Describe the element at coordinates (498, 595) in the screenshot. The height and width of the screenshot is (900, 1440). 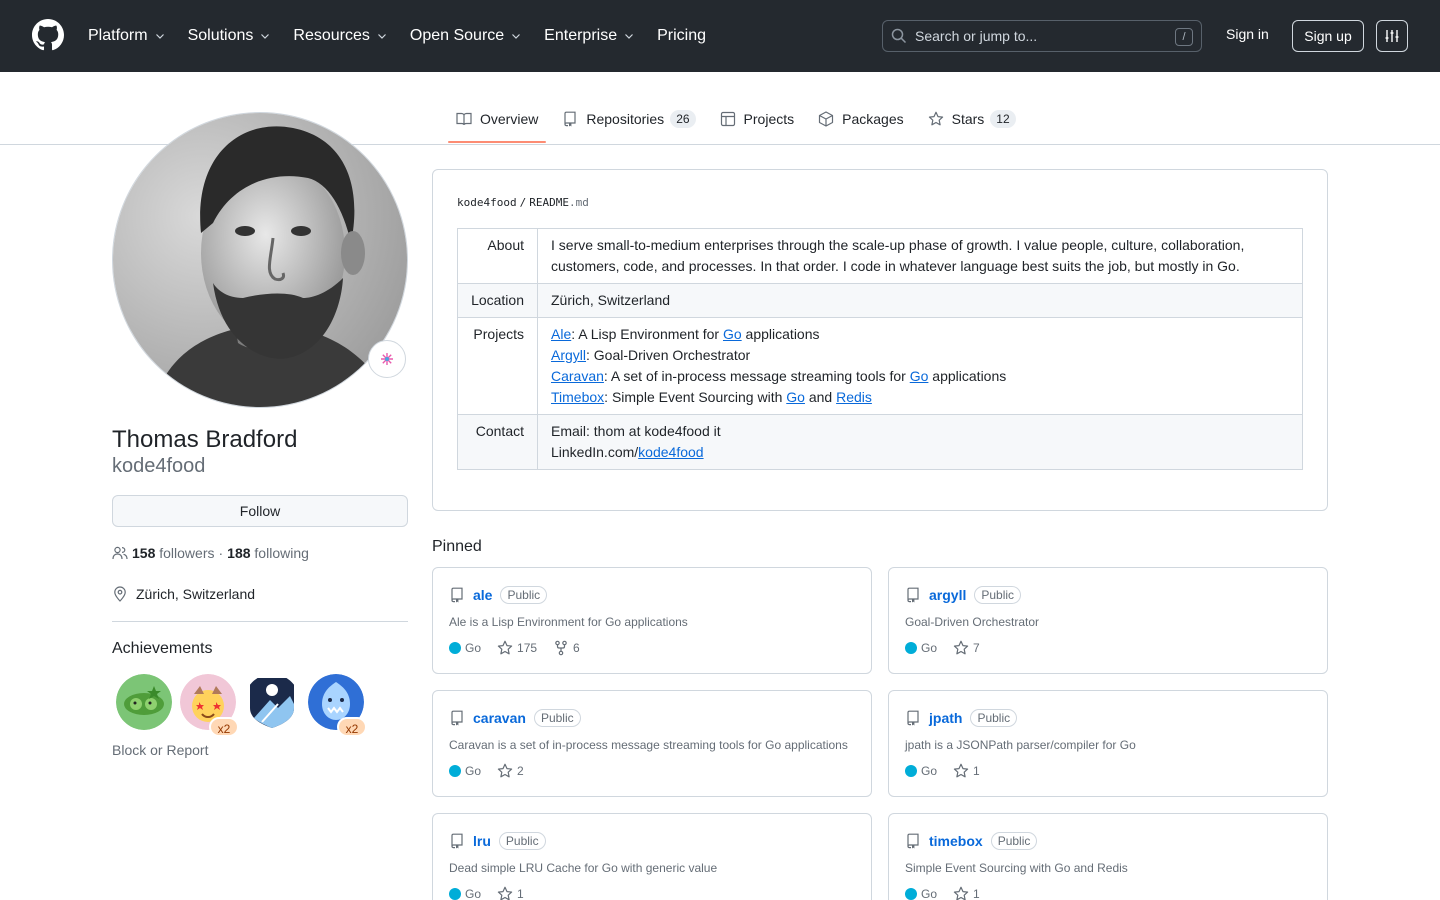
I see `repo-card-header: ale Public` at that location.